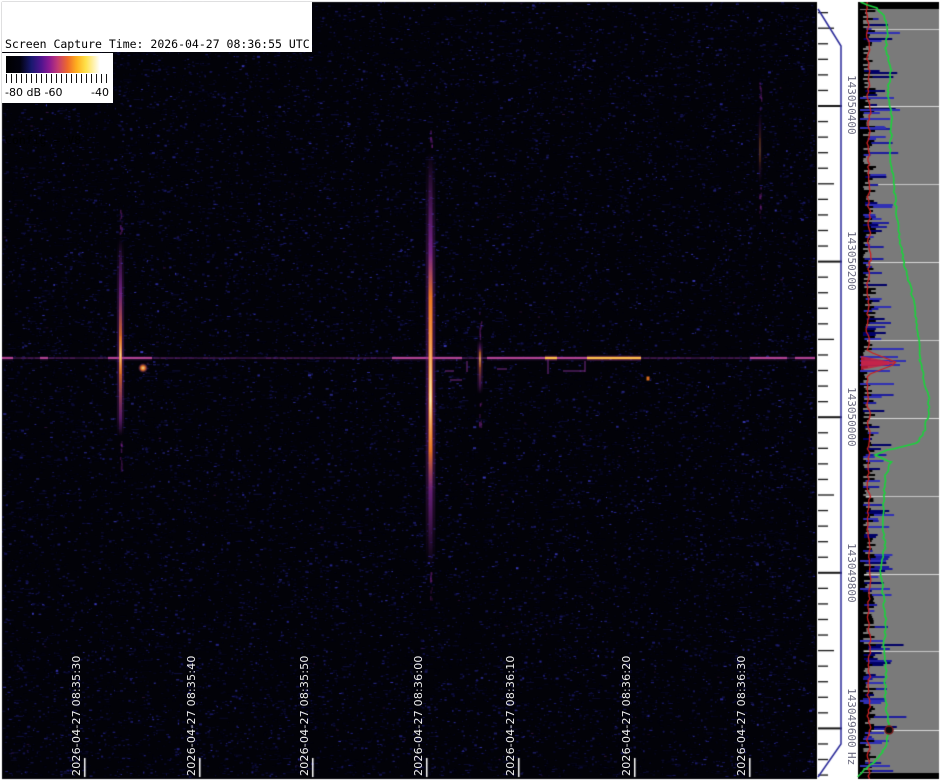 Image resolution: width=941 pixels, height=783 pixels. Describe the element at coordinates (851, 417) in the screenshot. I see `frequency-tick-label: 143050000` at that location.